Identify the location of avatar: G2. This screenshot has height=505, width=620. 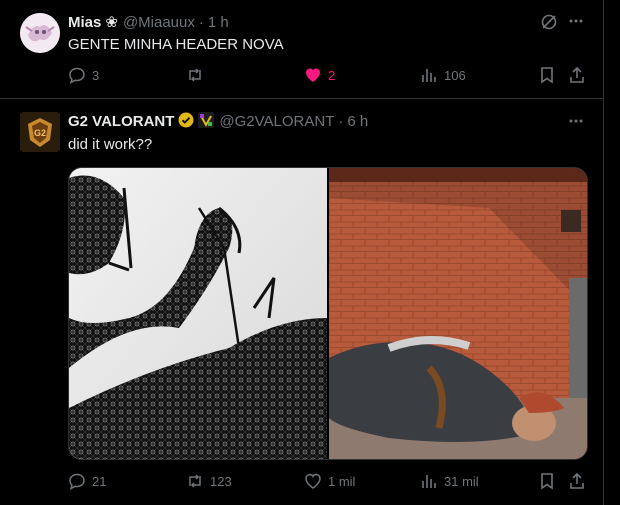
(40, 132).